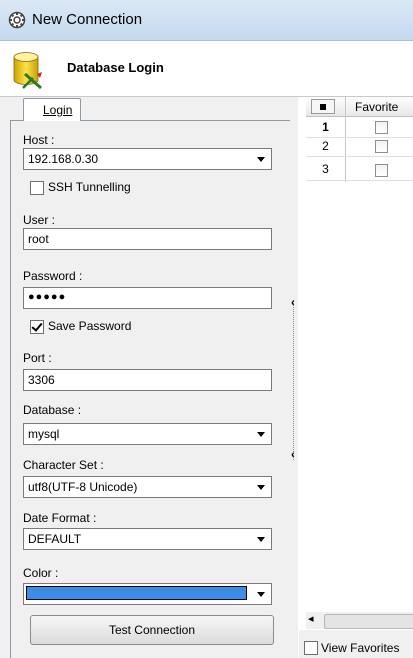  What do you see at coordinates (63, 465) in the screenshot?
I see `charset-label: Character Set :` at bounding box center [63, 465].